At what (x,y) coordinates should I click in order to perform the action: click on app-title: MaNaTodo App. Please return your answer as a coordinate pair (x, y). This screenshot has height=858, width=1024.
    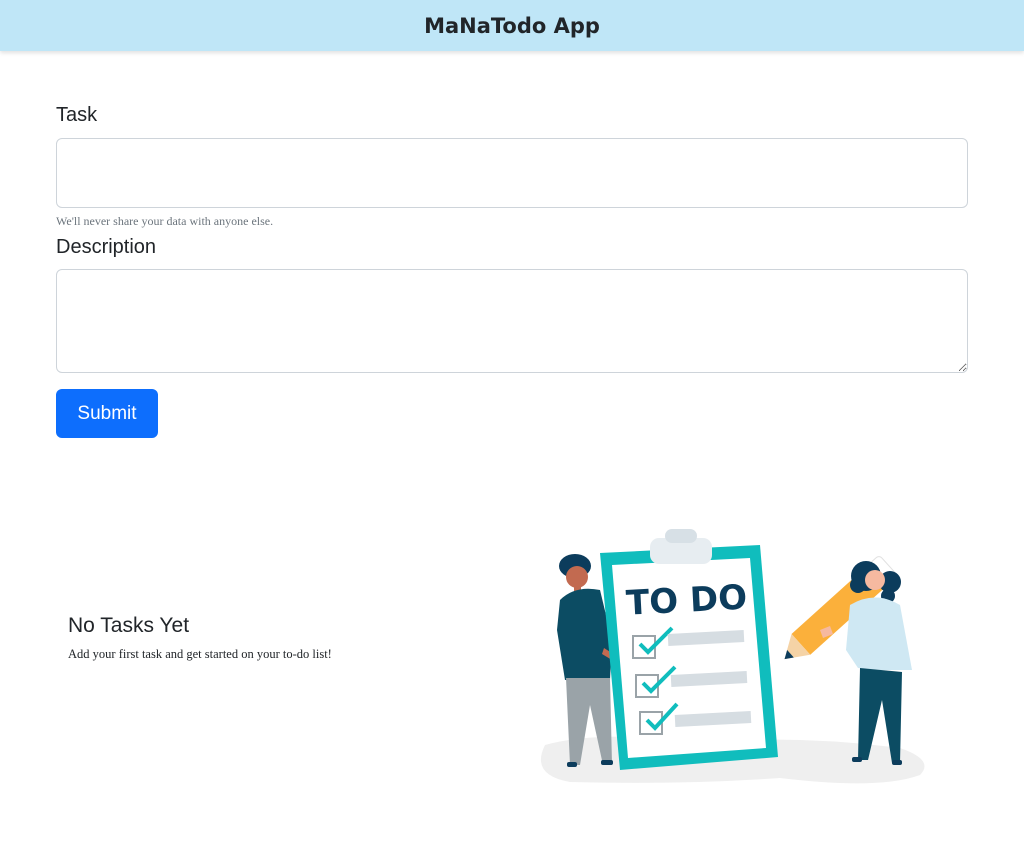
    Looking at the image, I should click on (512, 26).